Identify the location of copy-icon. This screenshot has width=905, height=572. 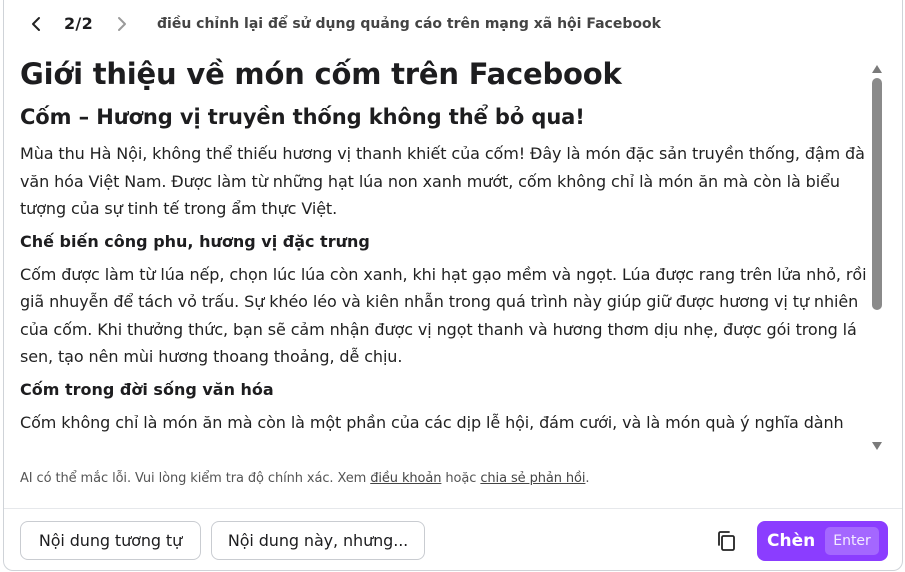
(726, 541).